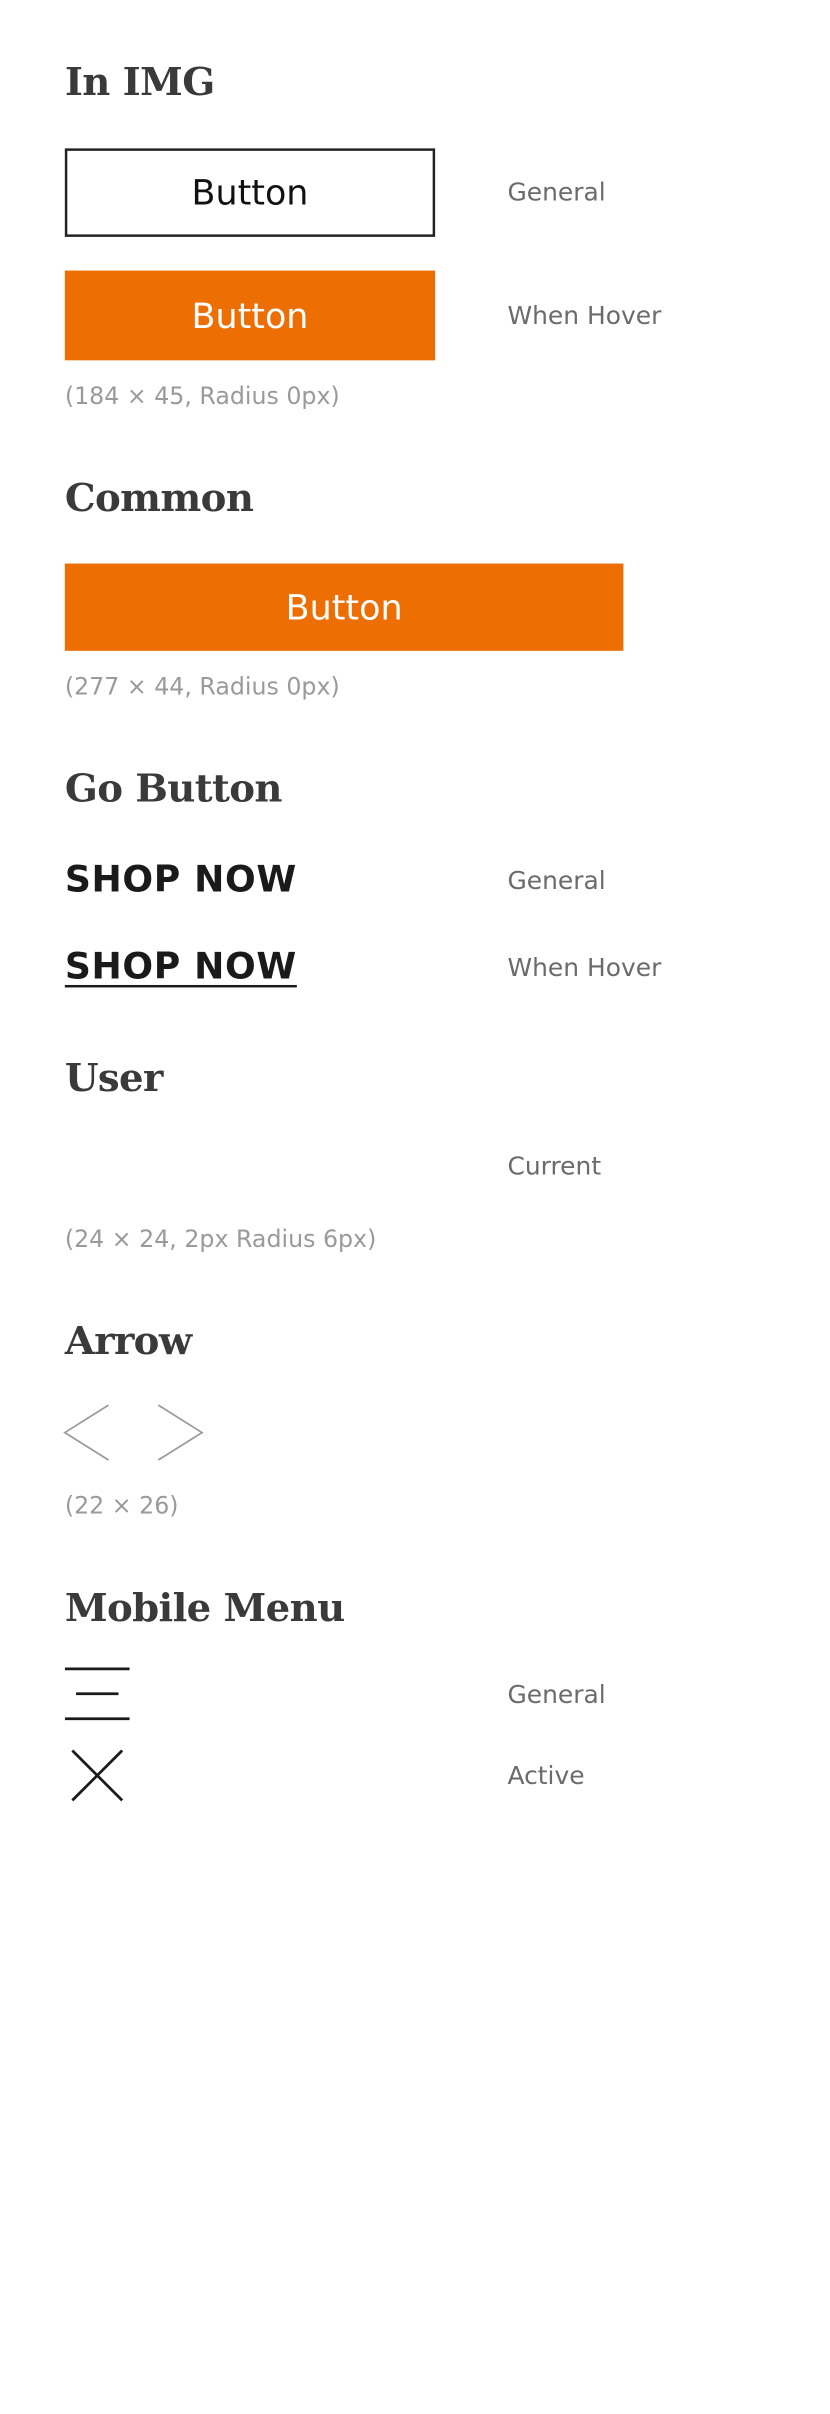  What do you see at coordinates (556, 880) in the screenshot?
I see `go-button-general-label: General` at bounding box center [556, 880].